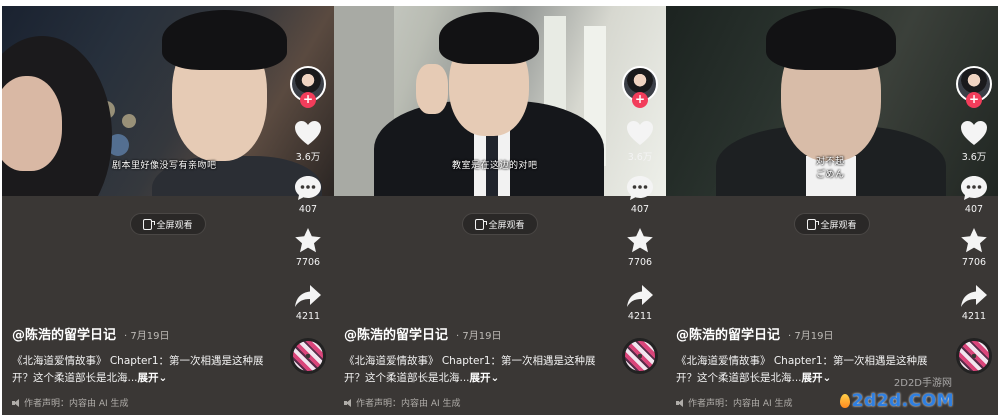  I want to click on subtitle-line: 对不起, so click(830, 162).